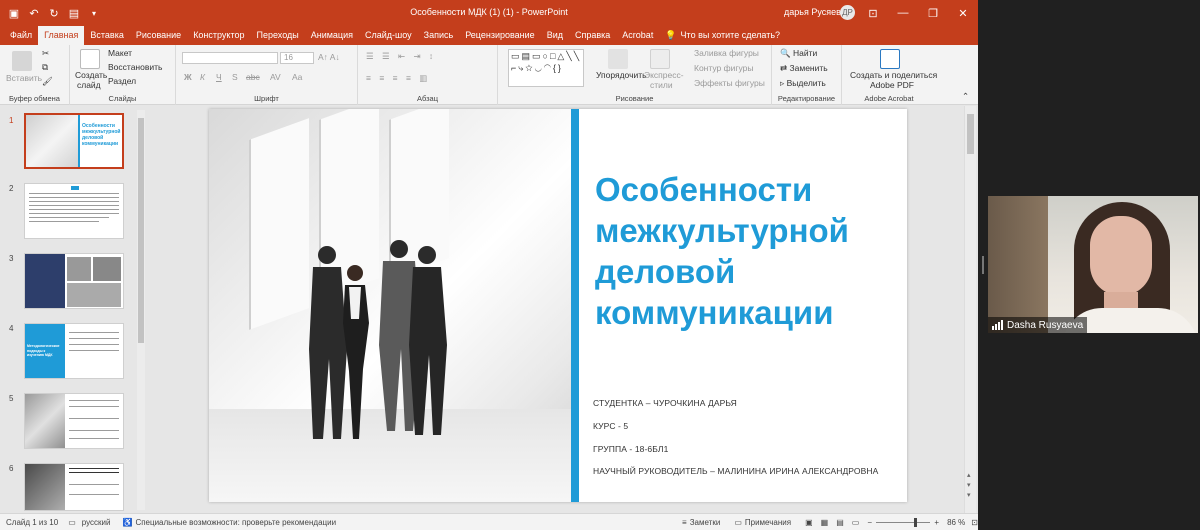 The width and height of the screenshot is (1200, 530). I want to click on present-icon: ▤, so click(74, 13).